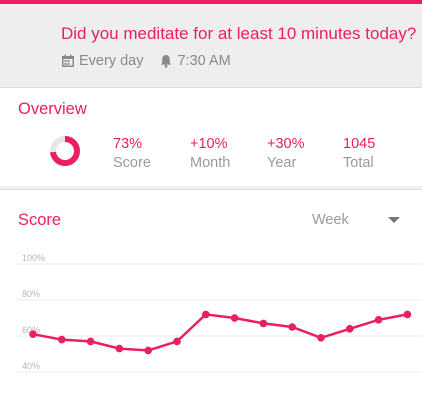 The width and height of the screenshot is (422, 404). What do you see at coordinates (204, 61) in the screenshot?
I see `habit-reminder: 7:30 AM` at bounding box center [204, 61].